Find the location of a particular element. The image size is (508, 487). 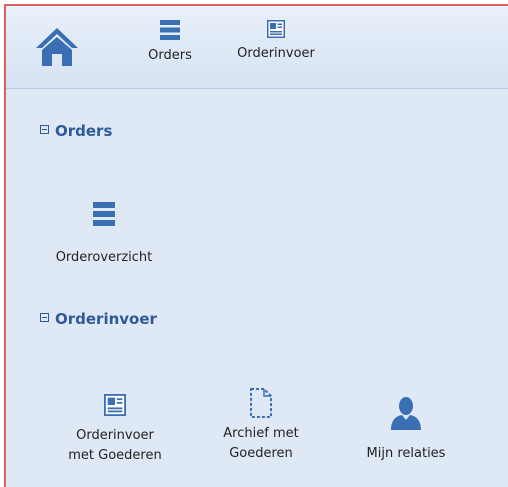

tile-orderinvoer-label-line1: Orderinvoer is located at coordinates (115, 435).